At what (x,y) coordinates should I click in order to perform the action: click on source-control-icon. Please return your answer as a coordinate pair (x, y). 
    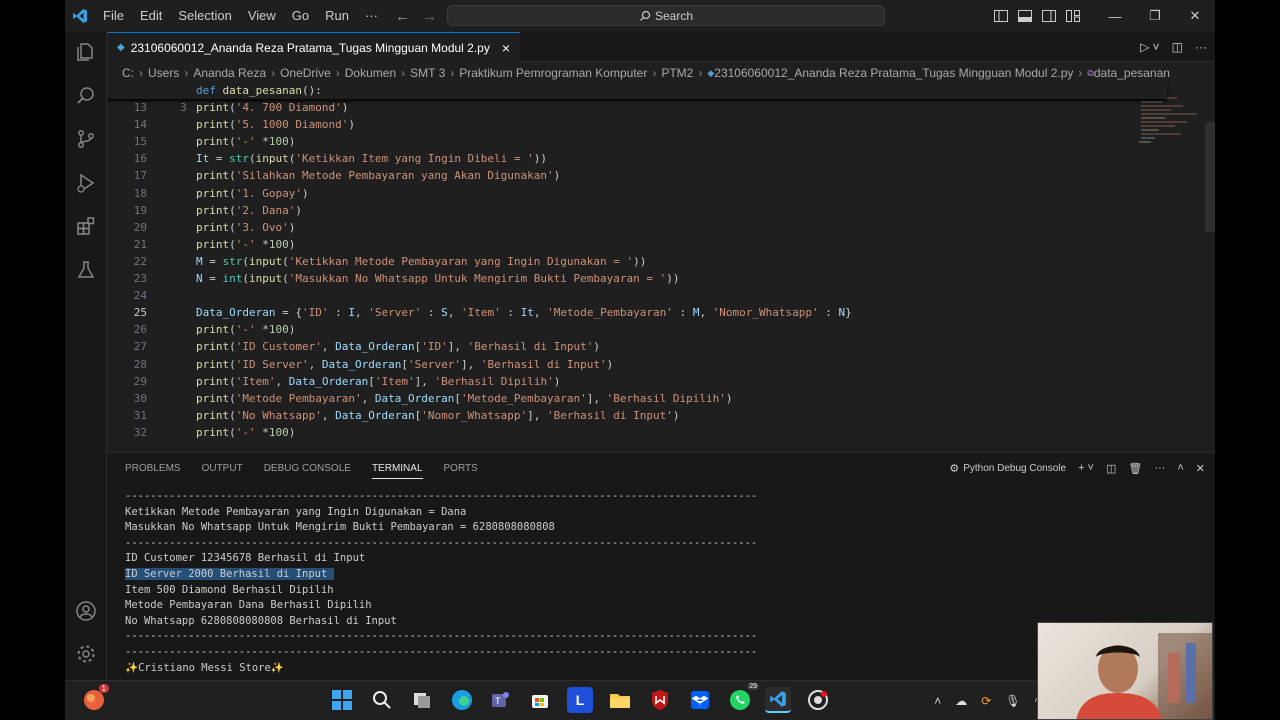
    Looking at the image, I should click on (86, 139).